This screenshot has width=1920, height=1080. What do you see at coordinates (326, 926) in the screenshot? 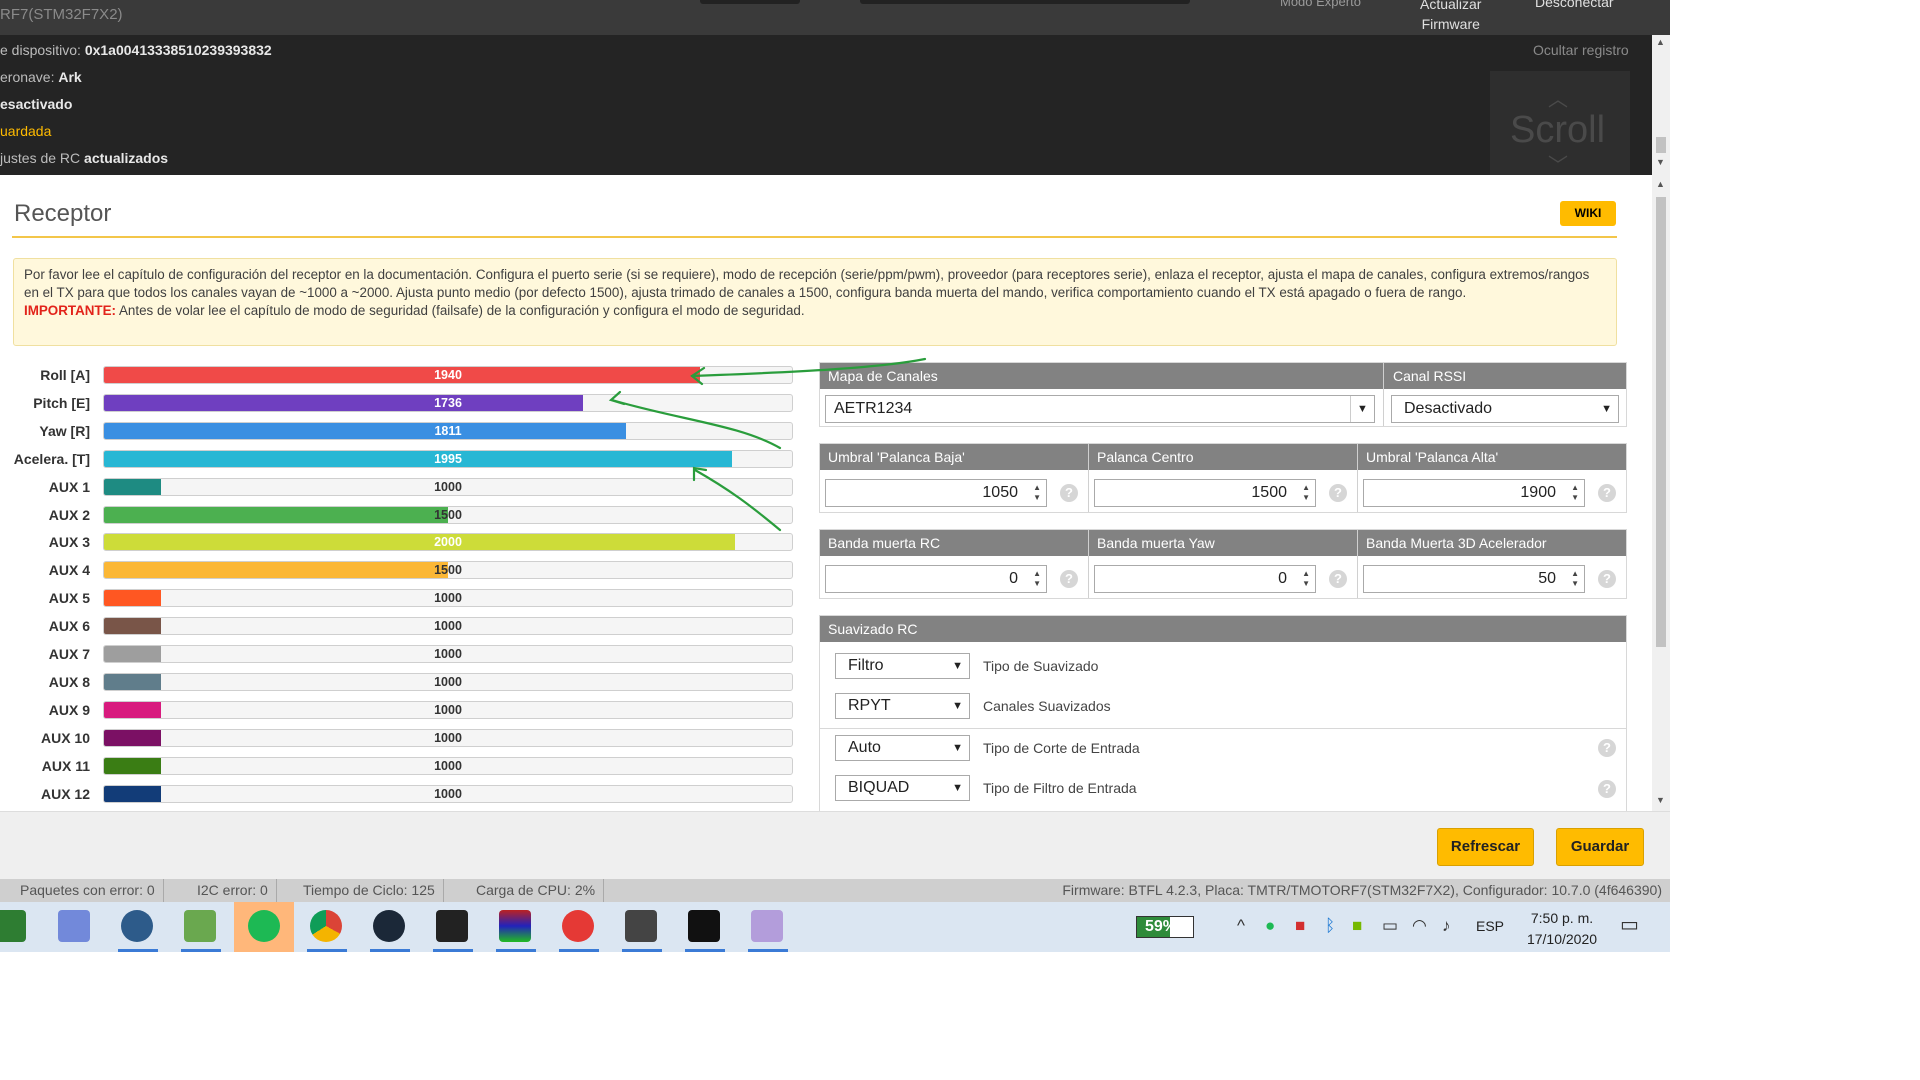
I see `chrome-icon` at bounding box center [326, 926].